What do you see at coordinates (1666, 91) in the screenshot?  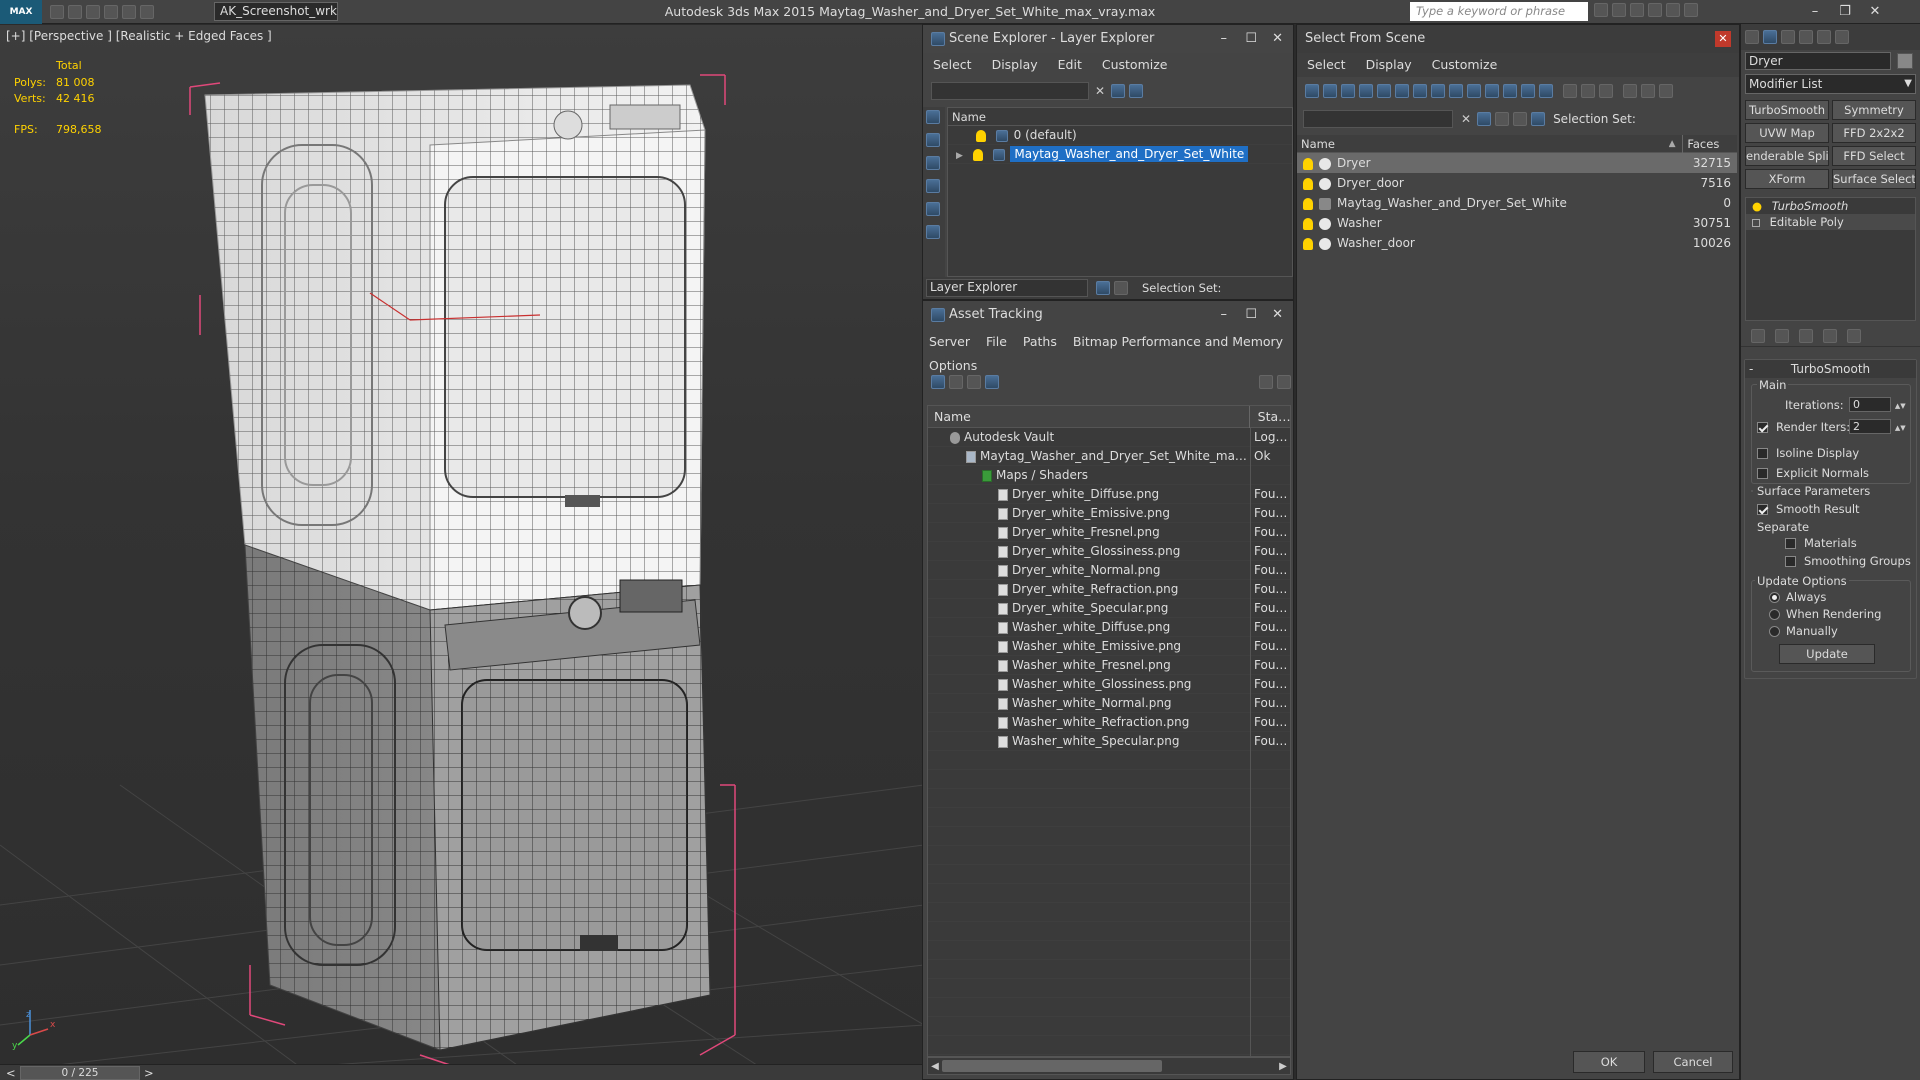 I see `columns-icon` at bounding box center [1666, 91].